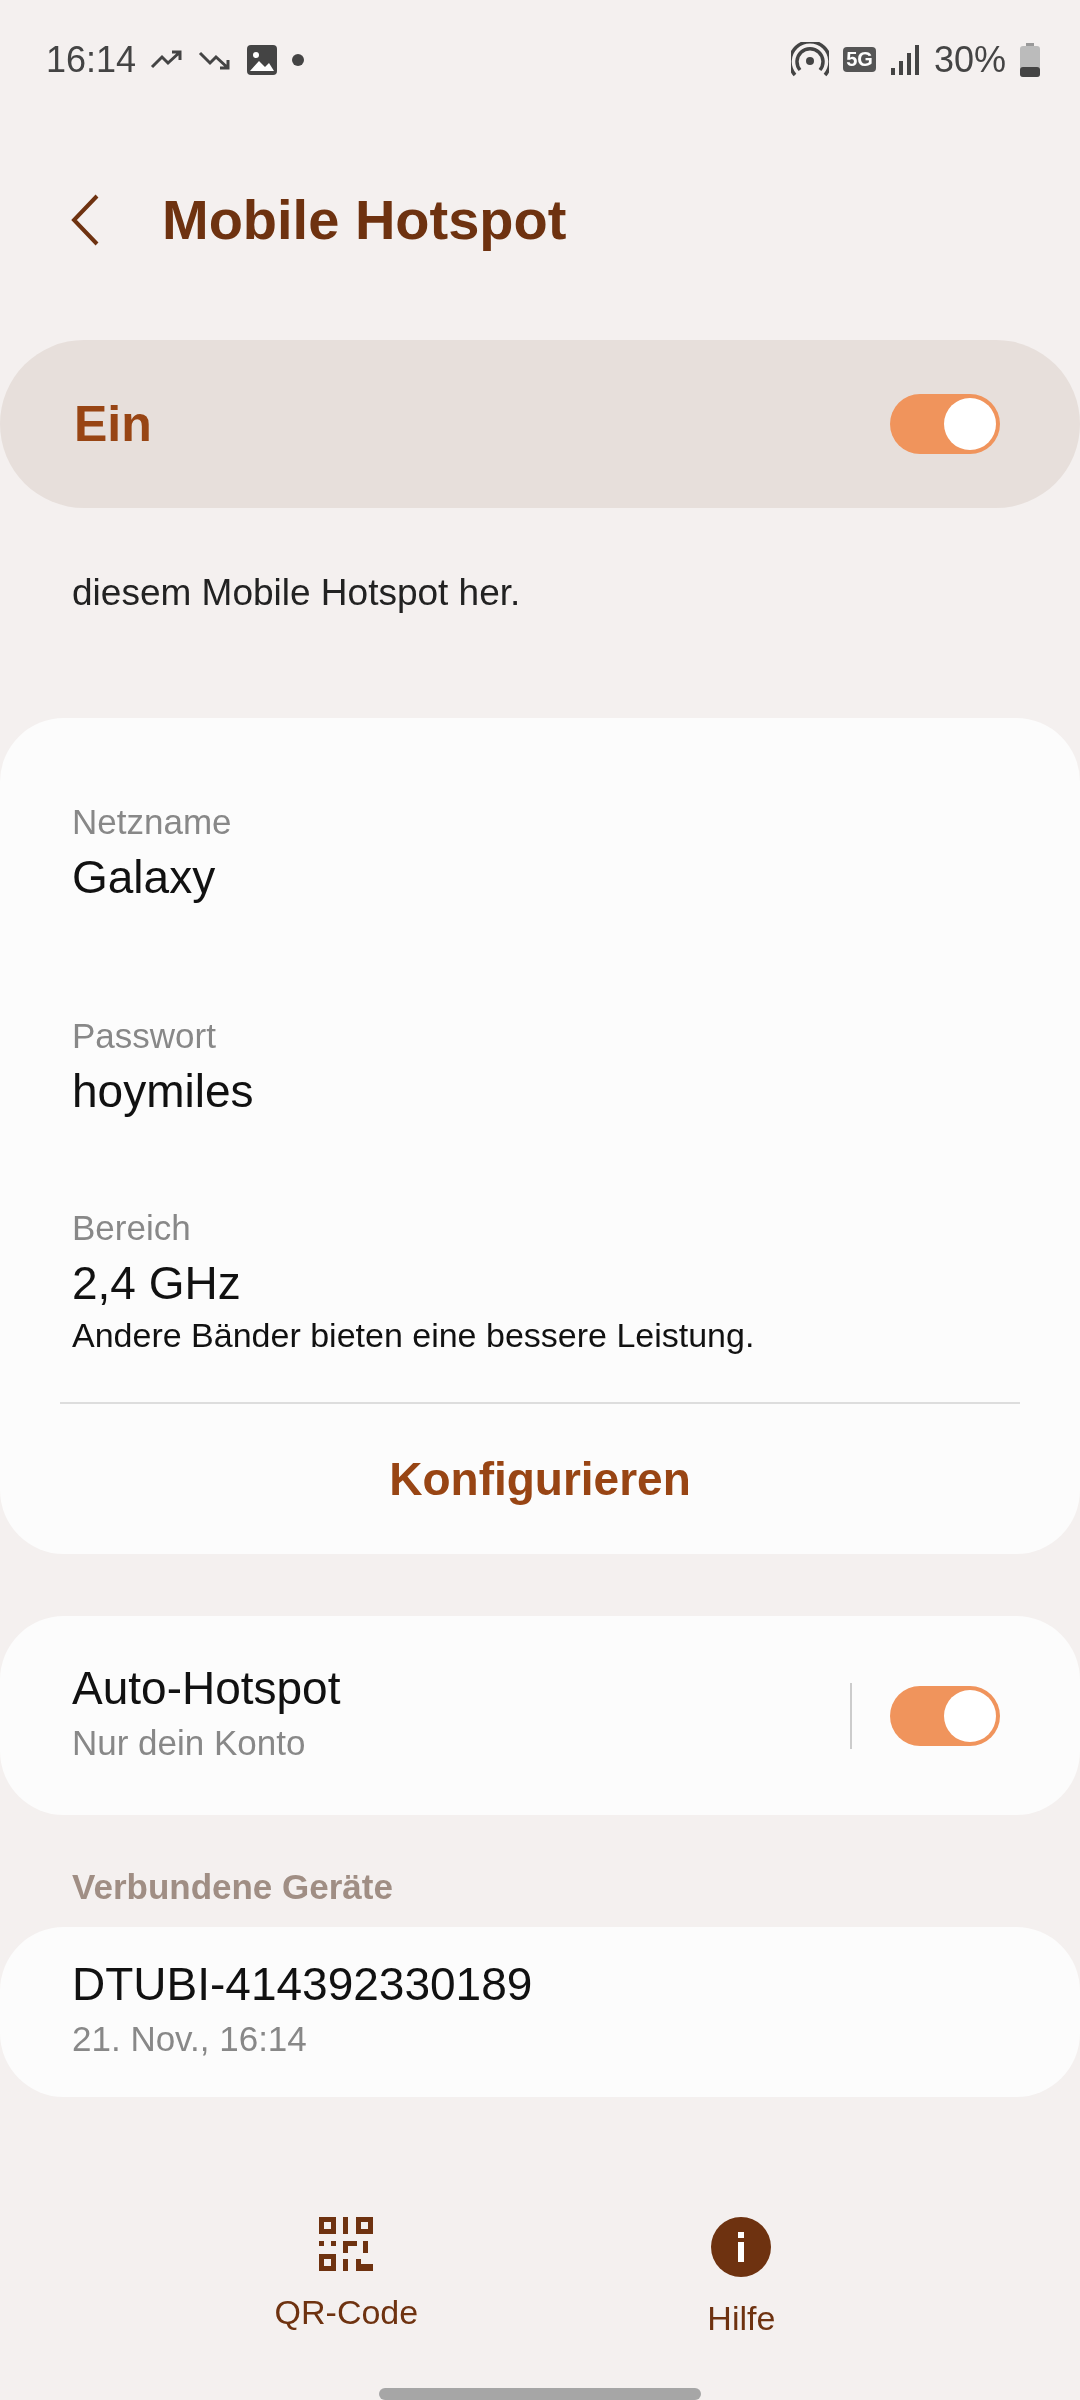 The height and width of the screenshot is (2400, 1080). Describe the element at coordinates (189, 1742) in the screenshot. I see `auto-hotspot-subtitle: Nur dein Konto` at that location.